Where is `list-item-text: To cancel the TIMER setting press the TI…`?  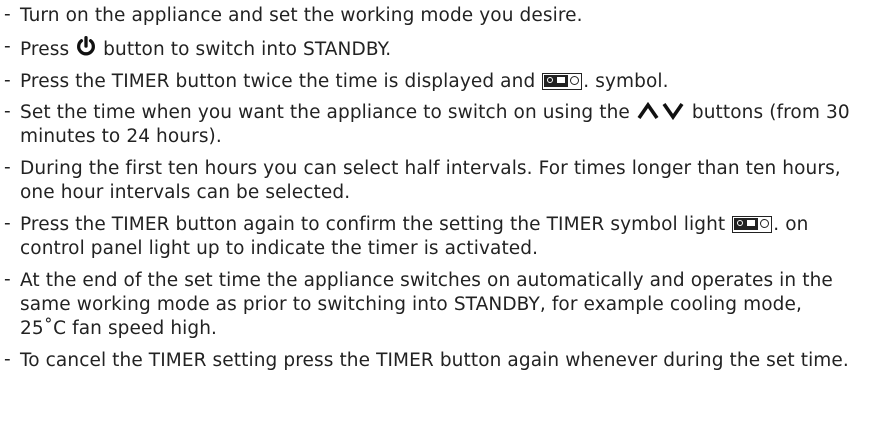 list-item-text: To cancel the TIMER setting press the TI… is located at coordinates (434, 360).